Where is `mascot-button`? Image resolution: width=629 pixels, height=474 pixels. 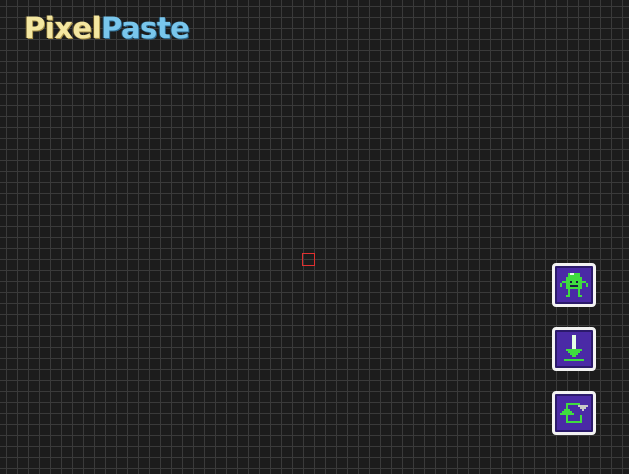 mascot-button is located at coordinates (574, 285).